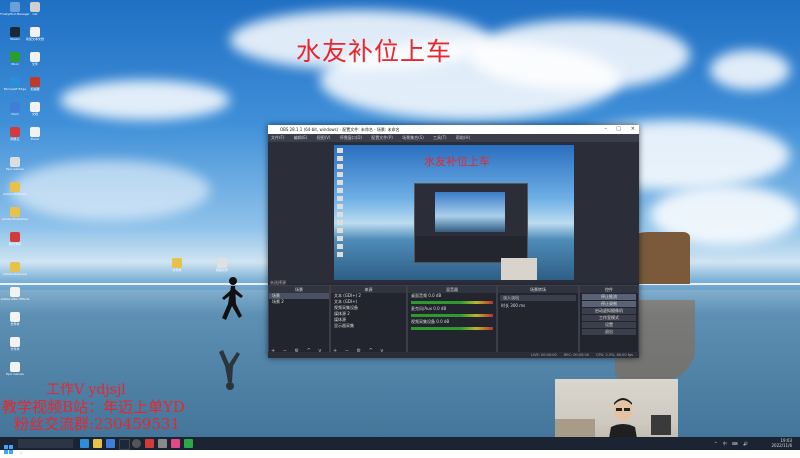 This screenshot has height=458, width=800. What do you see at coordinates (661, 425) in the screenshot?
I see `background-chair` at bounding box center [661, 425].